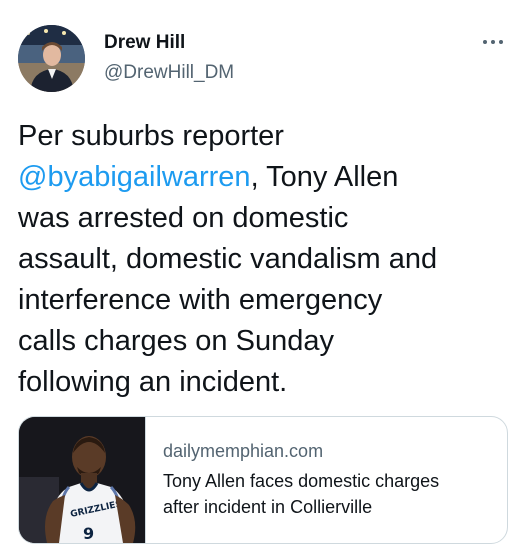 The height and width of the screenshot is (557, 523). I want to click on tweet-line-rest: , Tony Allen, so click(324, 177).